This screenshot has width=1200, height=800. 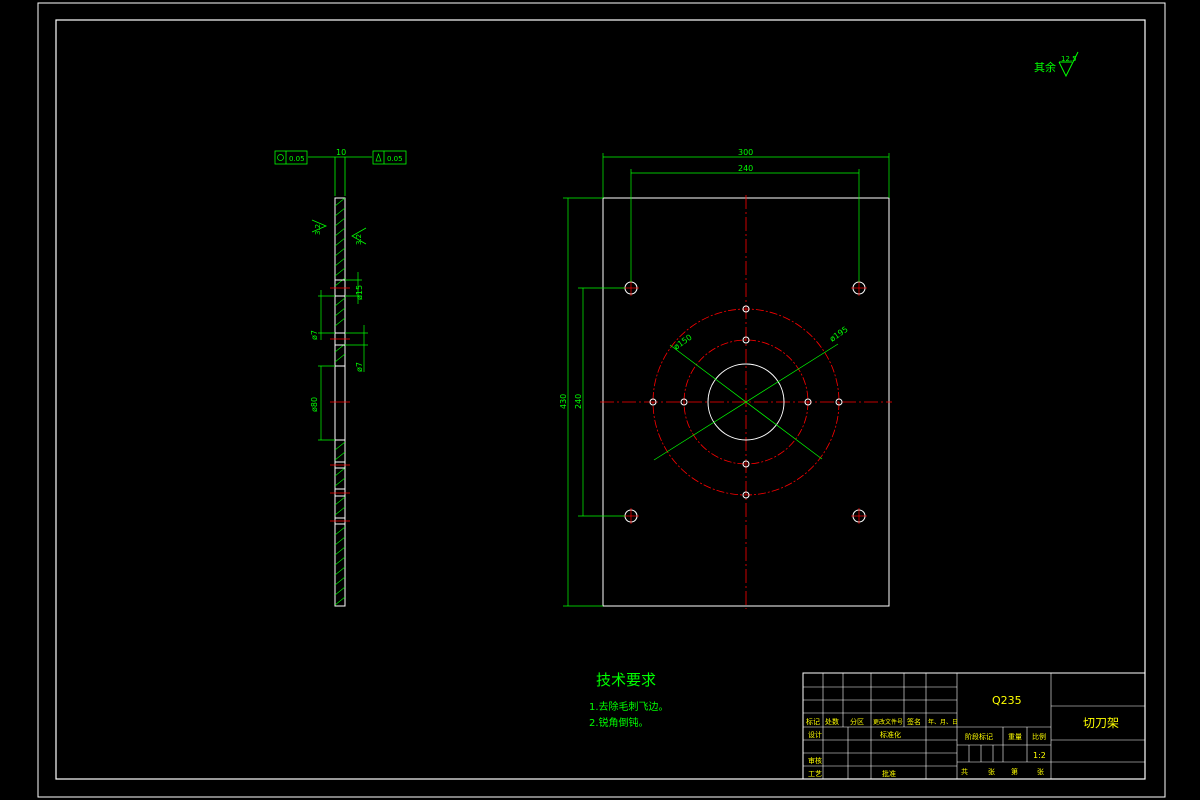 What do you see at coordinates (857, 721) in the screenshot?
I see `tb-header-2: 分区` at bounding box center [857, 721].